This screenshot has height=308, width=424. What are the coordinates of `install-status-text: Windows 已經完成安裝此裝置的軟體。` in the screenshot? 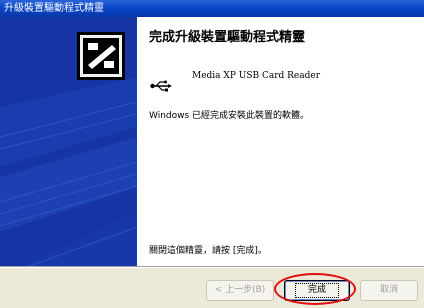 It's located at (229, 116).